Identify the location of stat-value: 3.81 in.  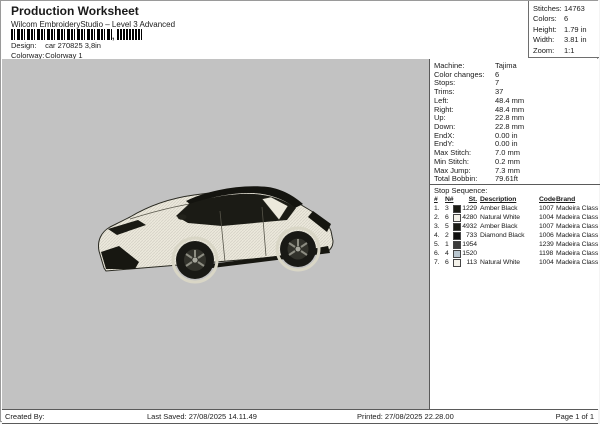
(575, 40).